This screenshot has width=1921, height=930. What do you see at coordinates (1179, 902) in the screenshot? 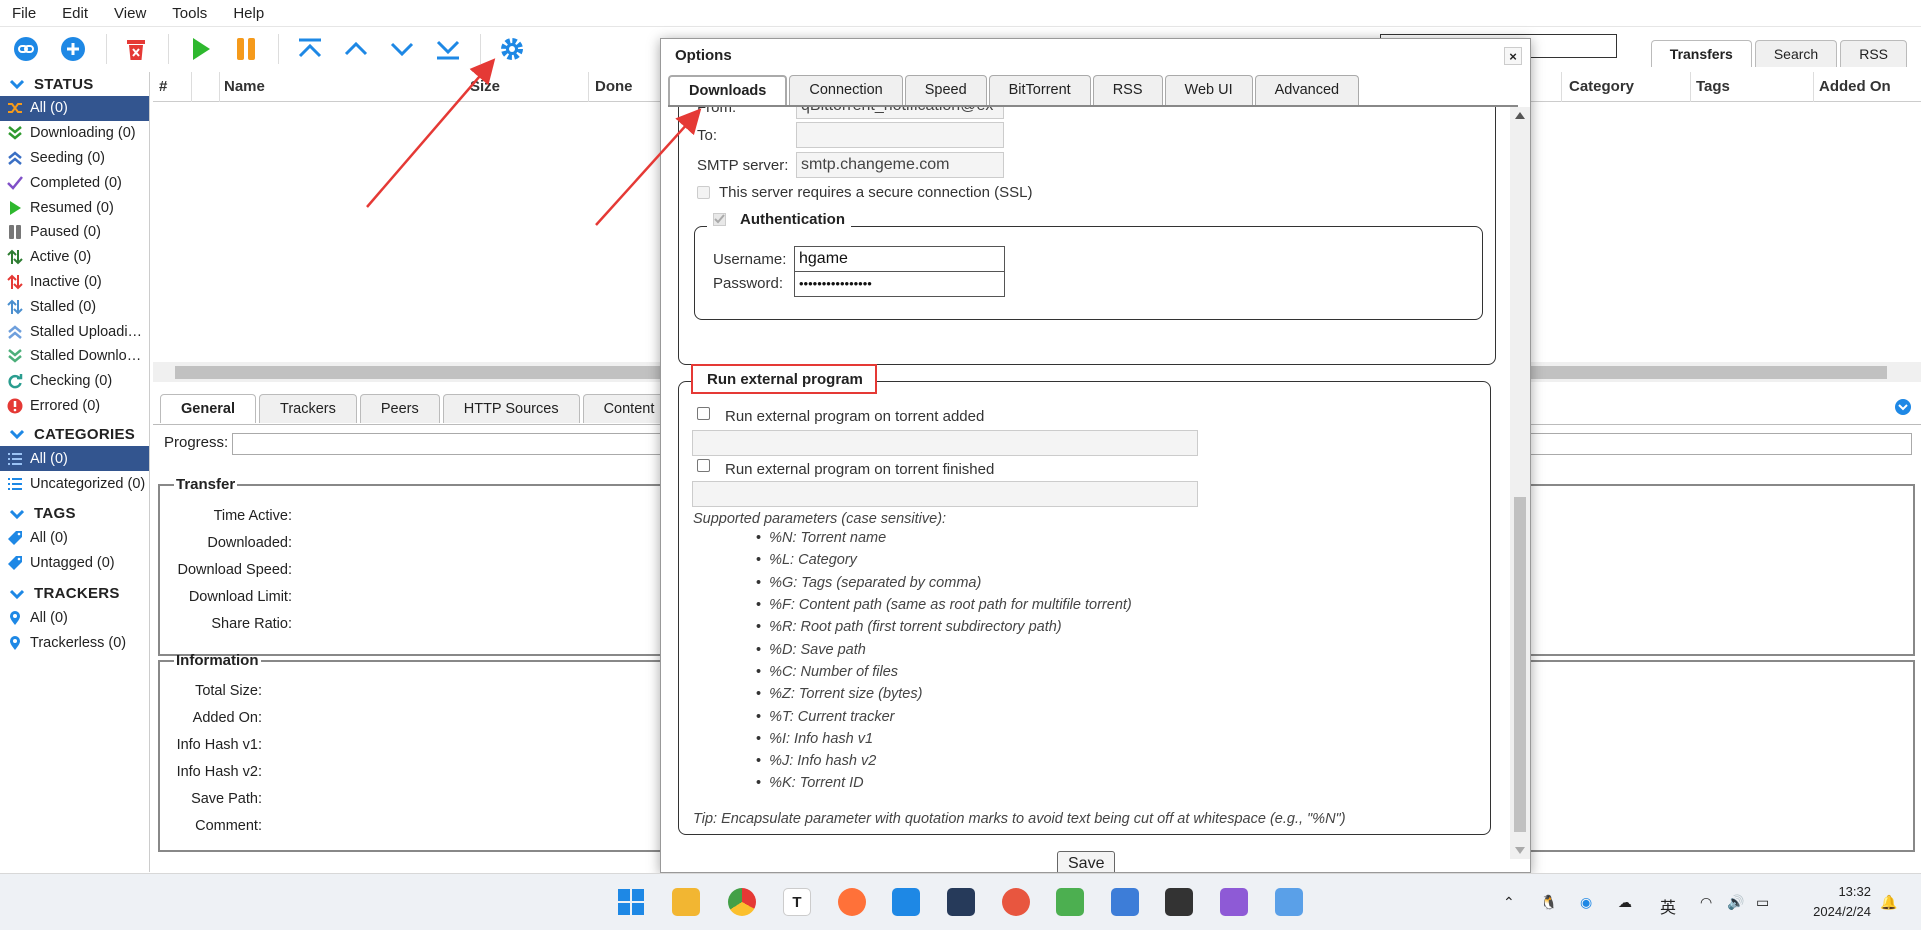
I see `terminal-icon` at bounding box center [1179, 902].